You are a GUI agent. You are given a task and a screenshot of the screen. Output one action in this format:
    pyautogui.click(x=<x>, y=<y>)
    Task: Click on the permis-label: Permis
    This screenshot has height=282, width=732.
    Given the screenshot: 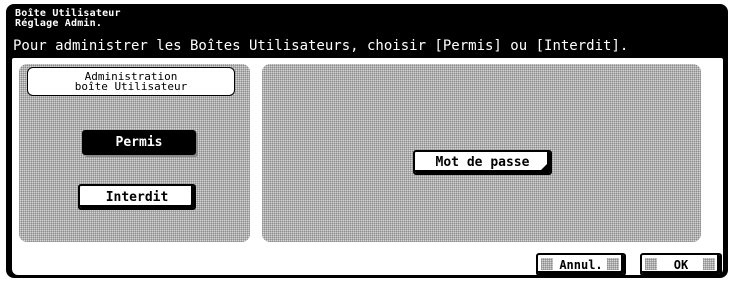 What is the action you would take?
    pyautogui.click(x=139, y=142)
    